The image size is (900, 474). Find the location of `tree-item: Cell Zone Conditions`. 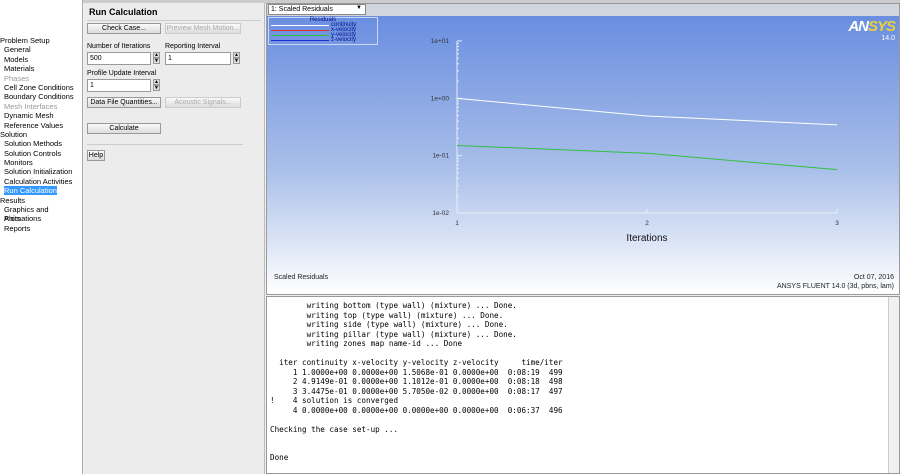

tree-item: Cell Zone Conditions is located at coordinates (41, 87).